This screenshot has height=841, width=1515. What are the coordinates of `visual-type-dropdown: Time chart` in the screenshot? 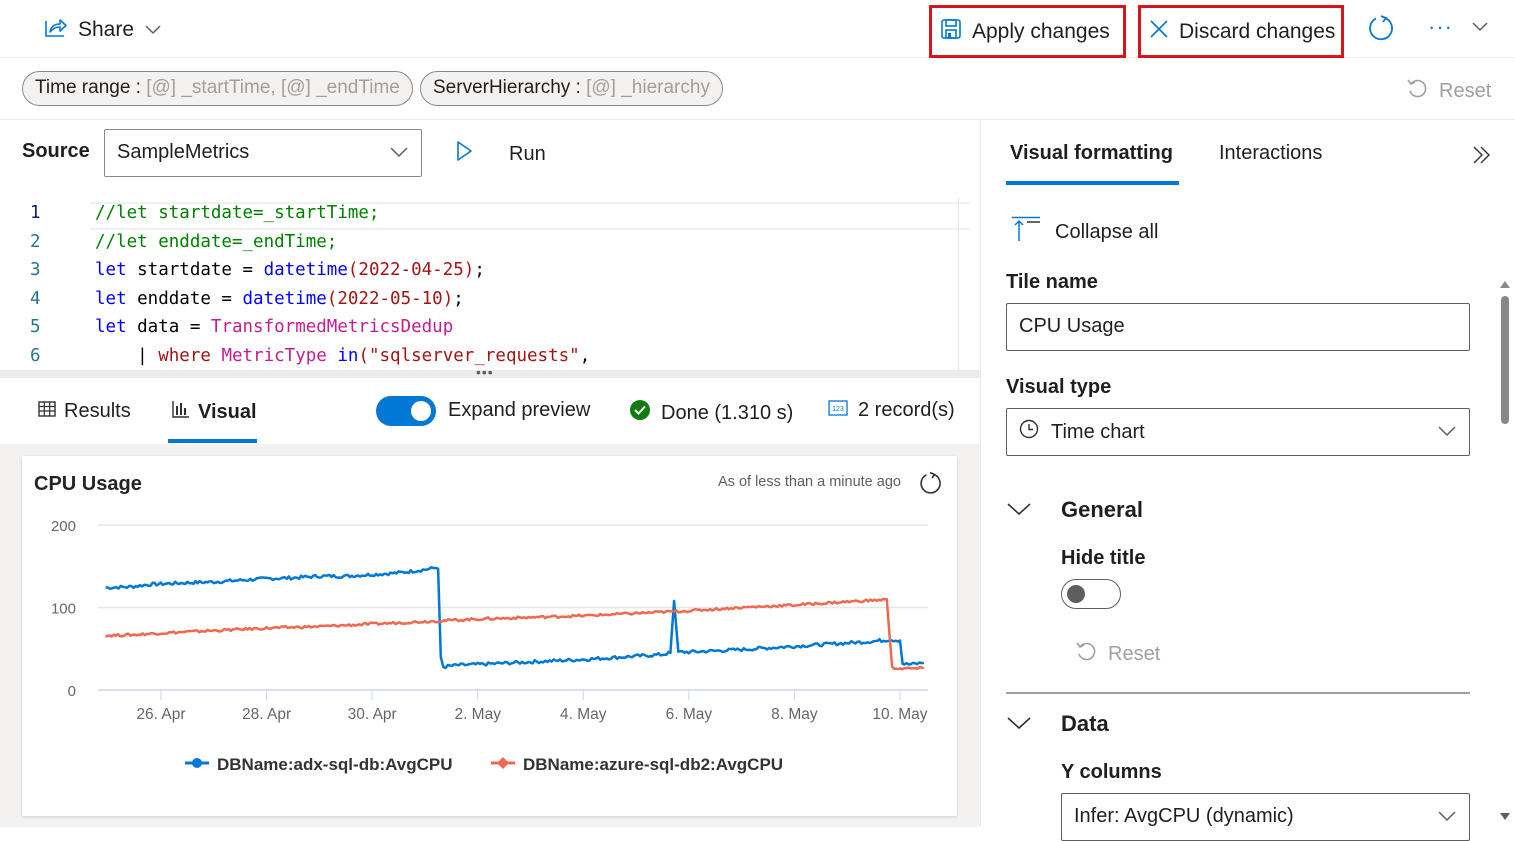 It's located at (1238, 432).